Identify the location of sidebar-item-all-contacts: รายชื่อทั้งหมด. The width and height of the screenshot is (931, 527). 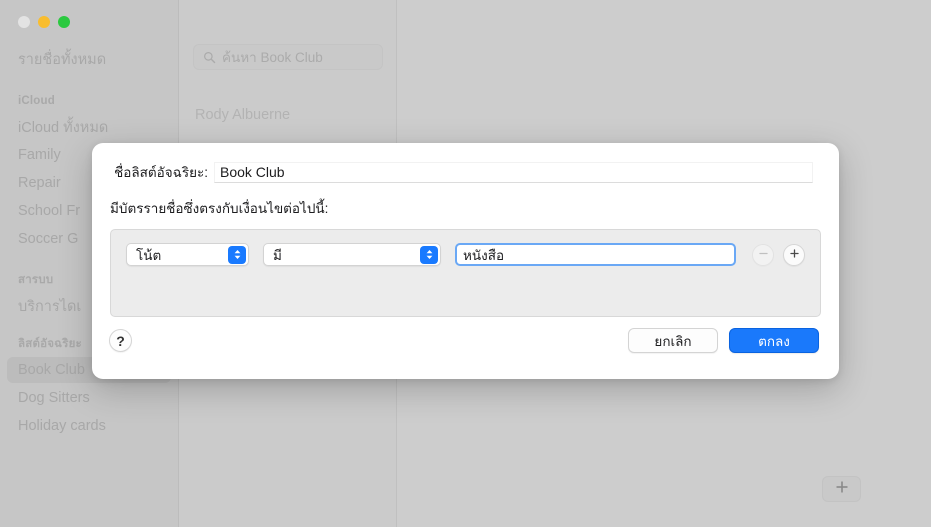
(89, 59).